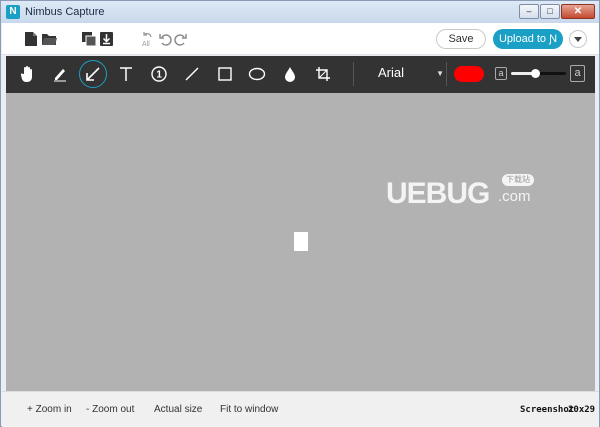 This screenshot has width=600, height=427. Describe the element at coordinates (49, 409) in the screenshot. I see `zoom-in-button: + Zoom in` at that location.